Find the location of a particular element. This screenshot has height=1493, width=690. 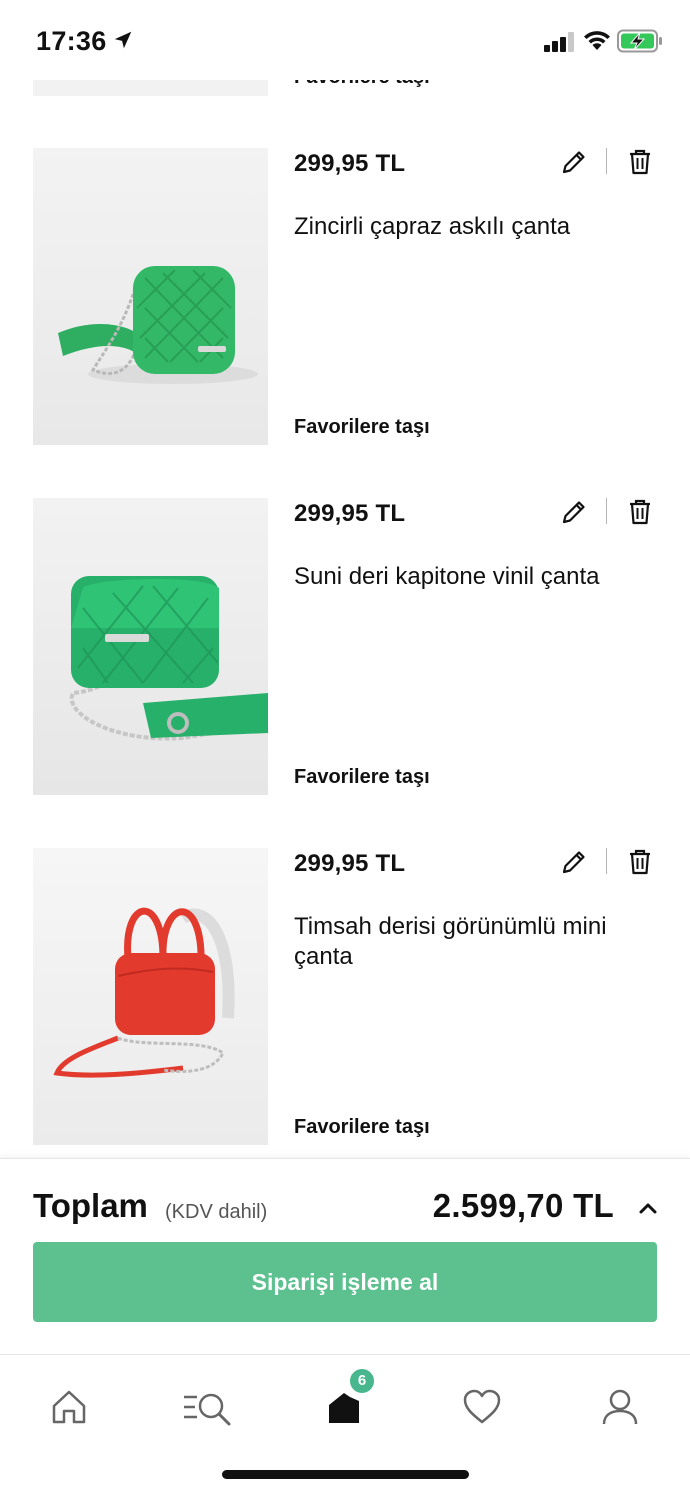

tab-search is located at coordinates (208, 1407).